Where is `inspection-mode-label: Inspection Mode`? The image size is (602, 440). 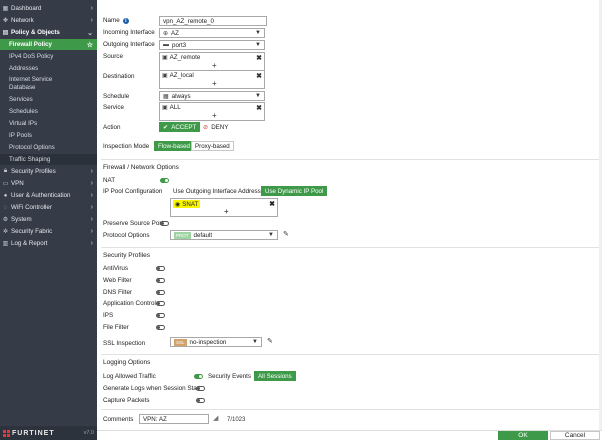
inspection-mode-label: Inspection Mode is located at coordinates (126, 146).